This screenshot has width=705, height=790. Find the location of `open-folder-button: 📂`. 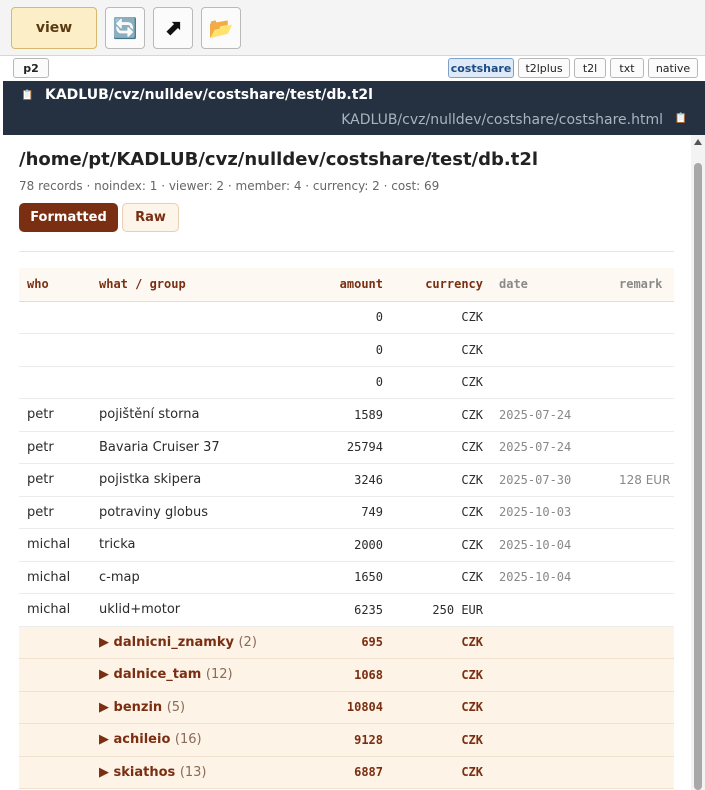

open-folder-button: 📂 is located at coordinates (221, 28).